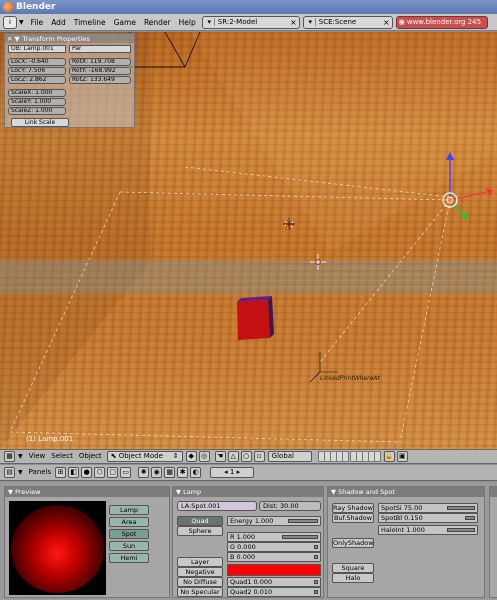  Describe the element at coordinates (242, 557) in the screenshot. I see `blue-label: B 0.000` at that location.